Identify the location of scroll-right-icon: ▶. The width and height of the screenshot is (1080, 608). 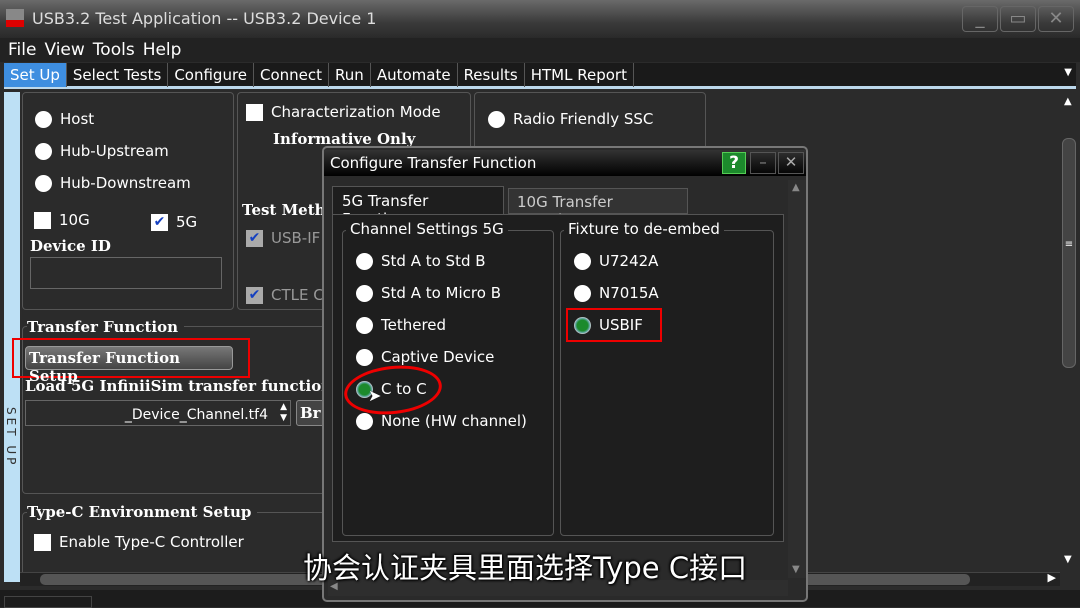
(1052, 577).